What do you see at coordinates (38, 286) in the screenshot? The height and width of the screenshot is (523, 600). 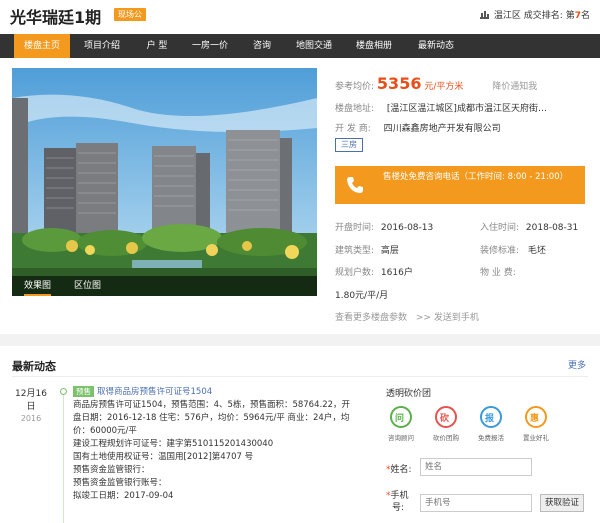 I see `tab-rendering: 效果图` at bounding box center [38, 286].